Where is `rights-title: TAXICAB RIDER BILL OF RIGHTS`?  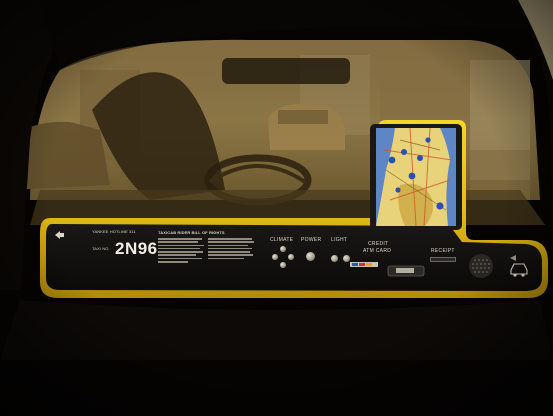
rights-title: TAXICAB RIDER BILL OF RIGHTS is located at coordinates (191, 232).